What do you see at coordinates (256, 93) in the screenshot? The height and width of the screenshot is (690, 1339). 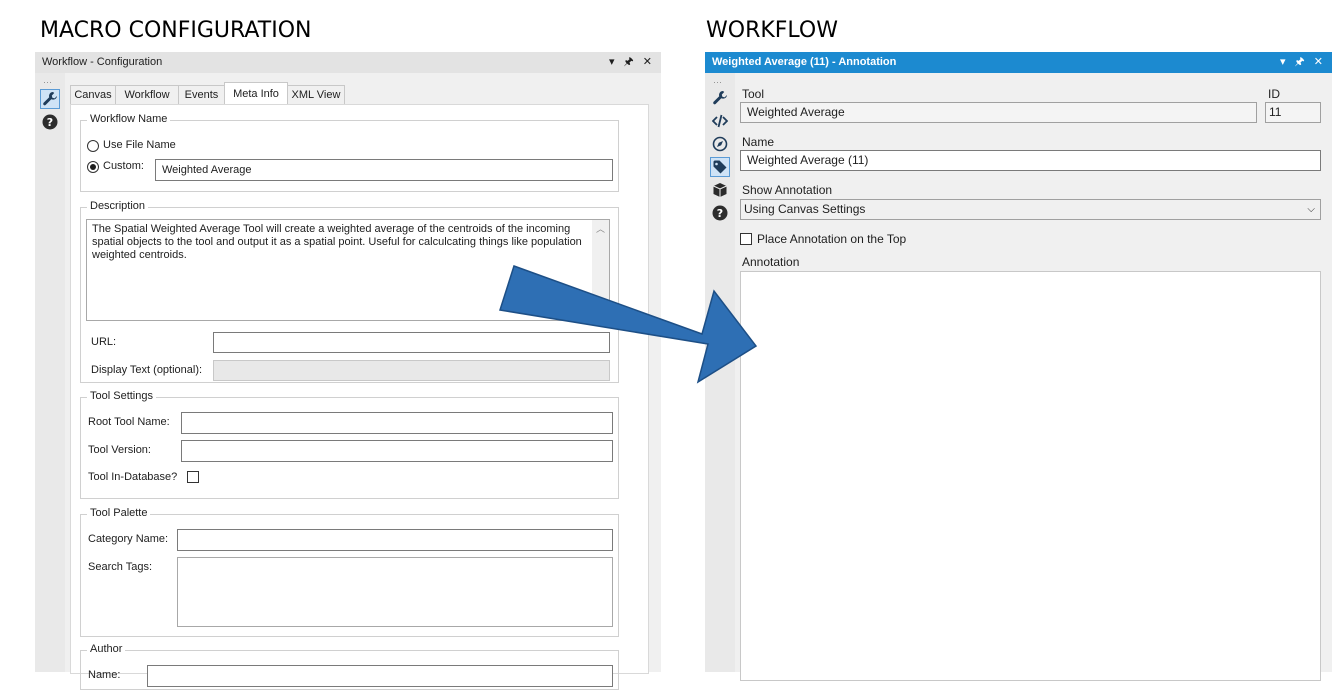 I see `tab-meta-info: Meta Info` at bounding box center [256, 93].